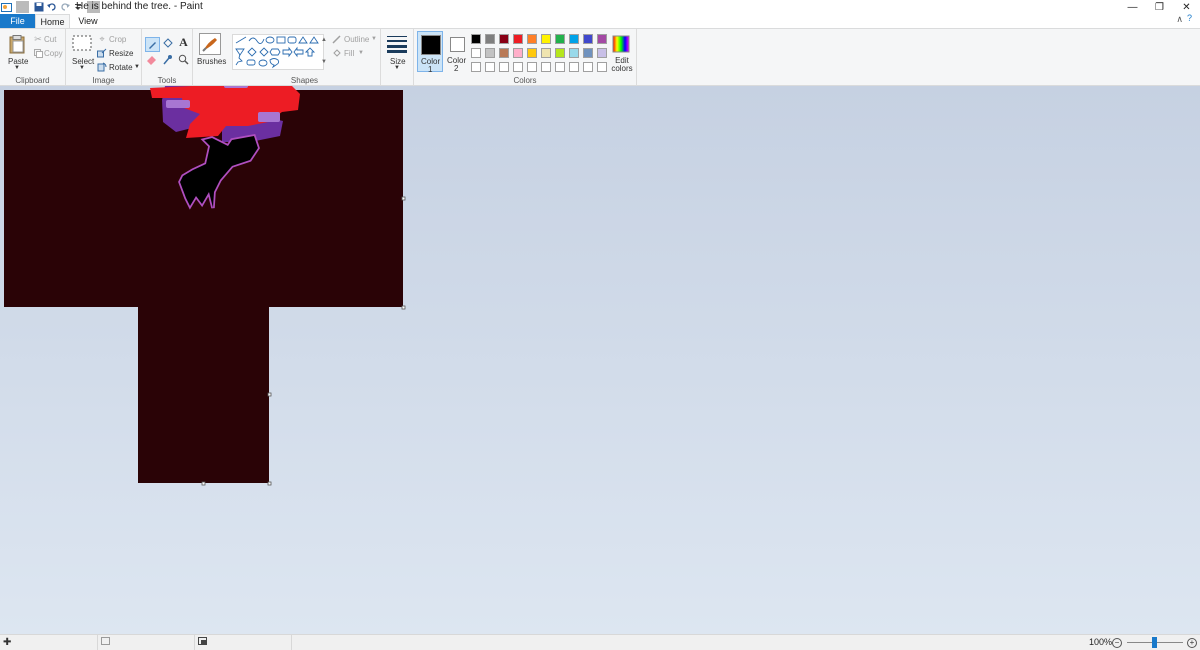 The width and height of the screenshot is (1200, 650). I want to click on collapse-ribbon-icon: ∧, so click(1179, 19).